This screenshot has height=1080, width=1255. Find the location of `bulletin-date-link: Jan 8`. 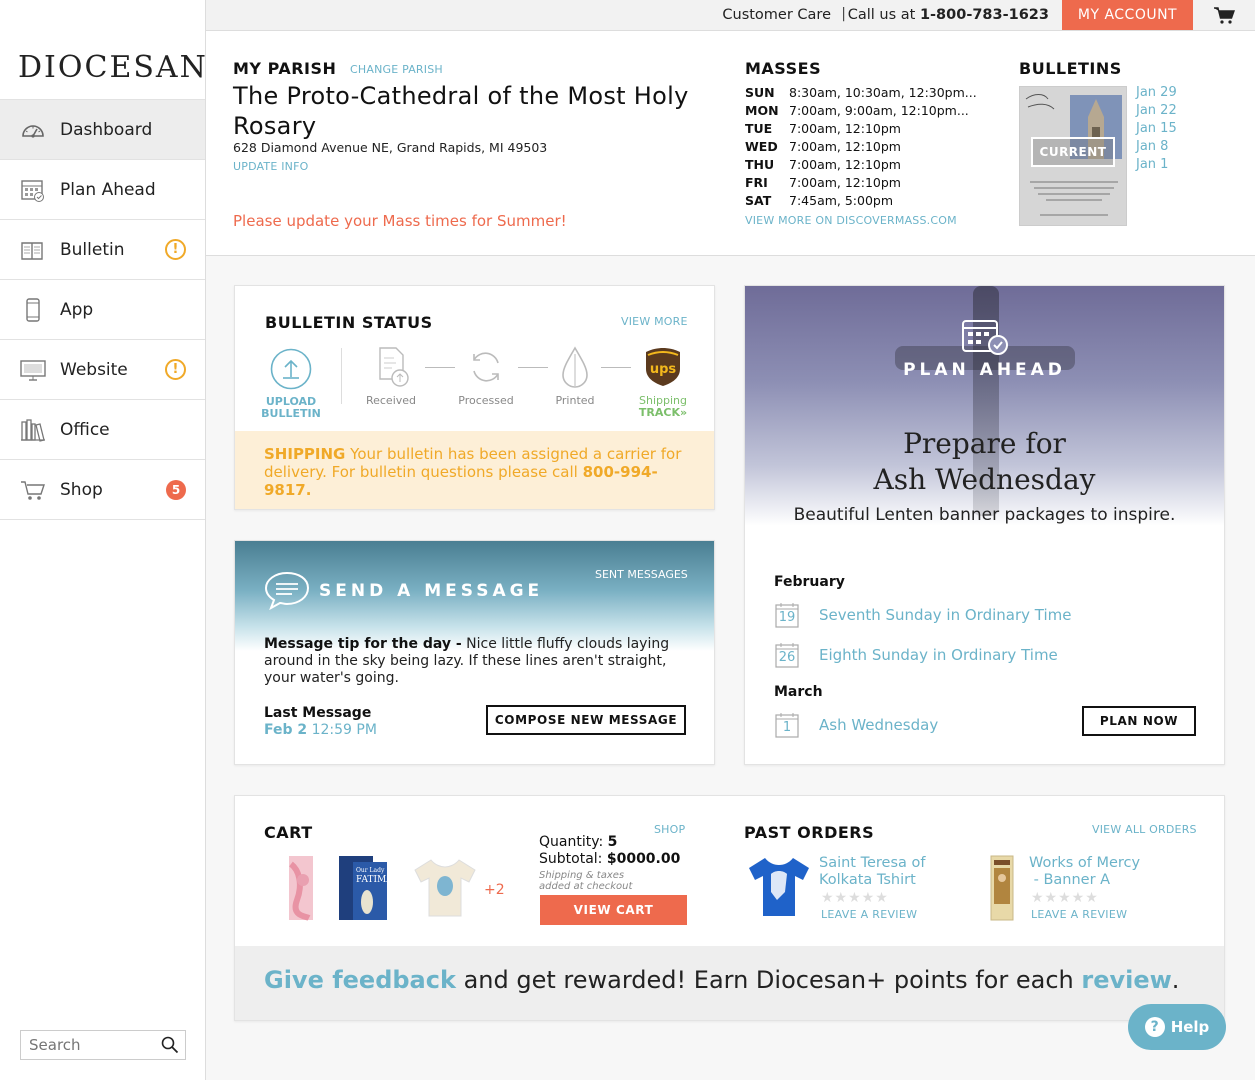

bulletin-date-link: Jan 8 is located at coordinates (1156, 147).